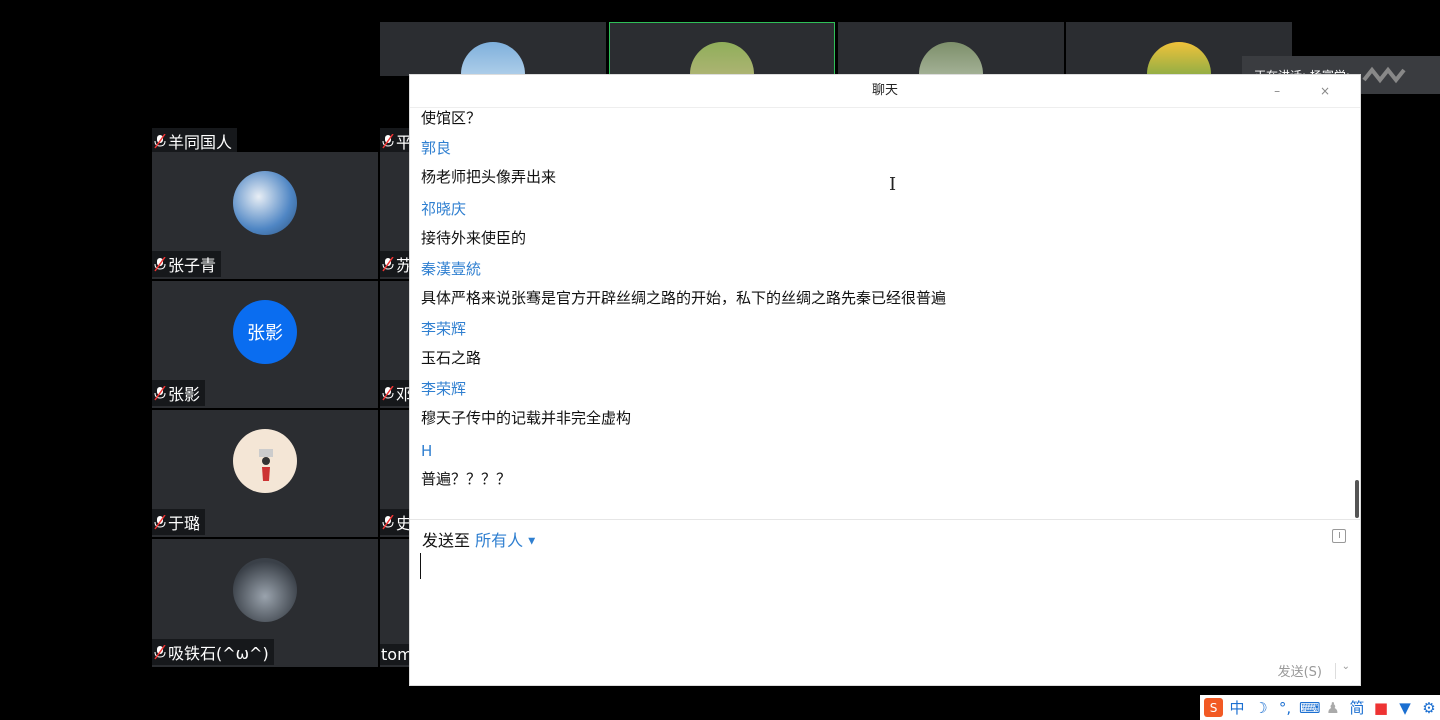 The width and height of the screenshot is (1440, 720). Describe the element at coordinates (266, 465) in the screenshot. I see `avatar-figure-icon` at that location.